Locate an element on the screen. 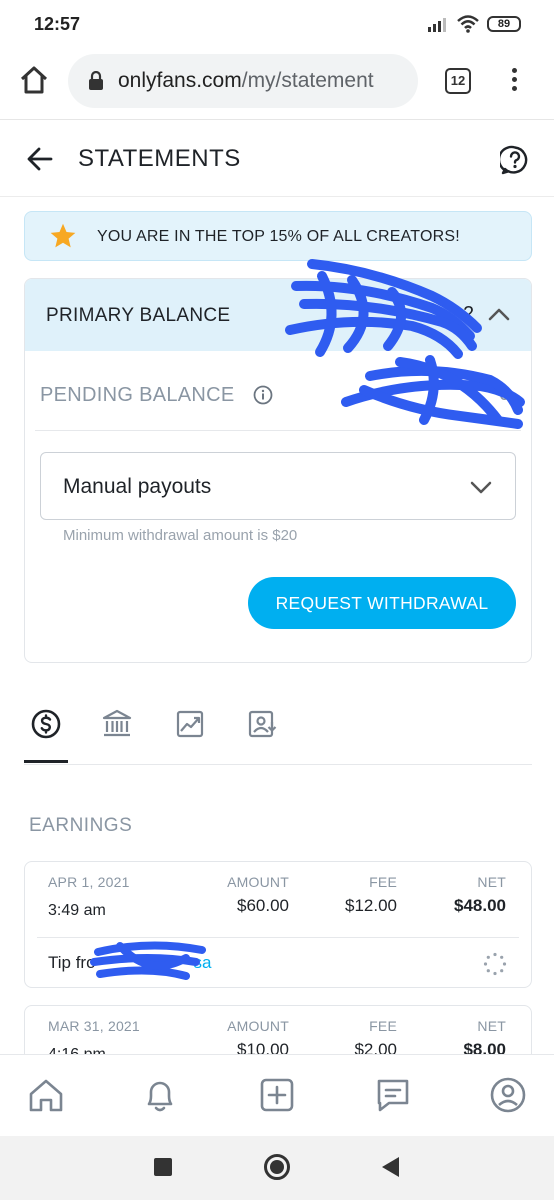  url-domain: onlyfans.com is located at coordinates (180, 80).